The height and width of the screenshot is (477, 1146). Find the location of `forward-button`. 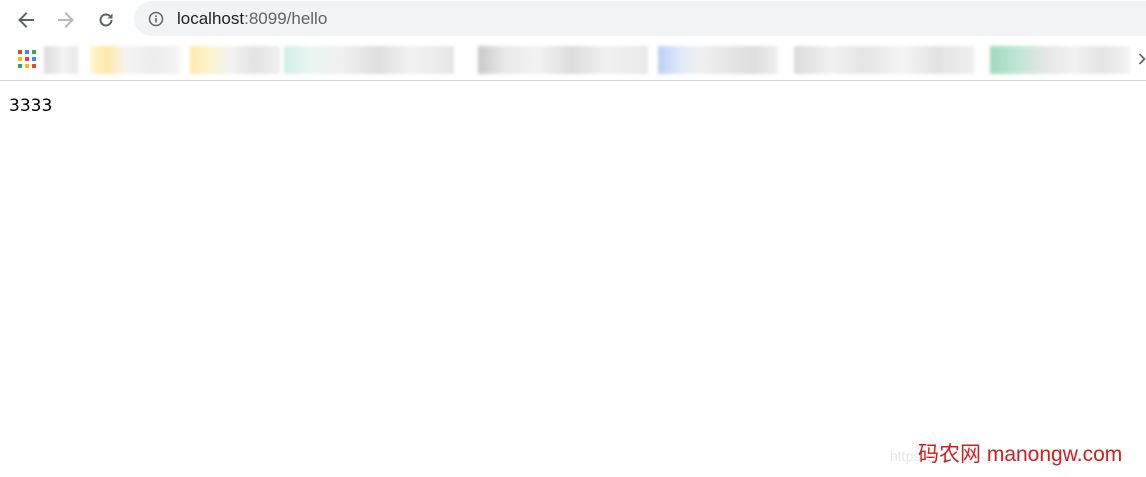

forward-button is located at coordinates (66, 20).